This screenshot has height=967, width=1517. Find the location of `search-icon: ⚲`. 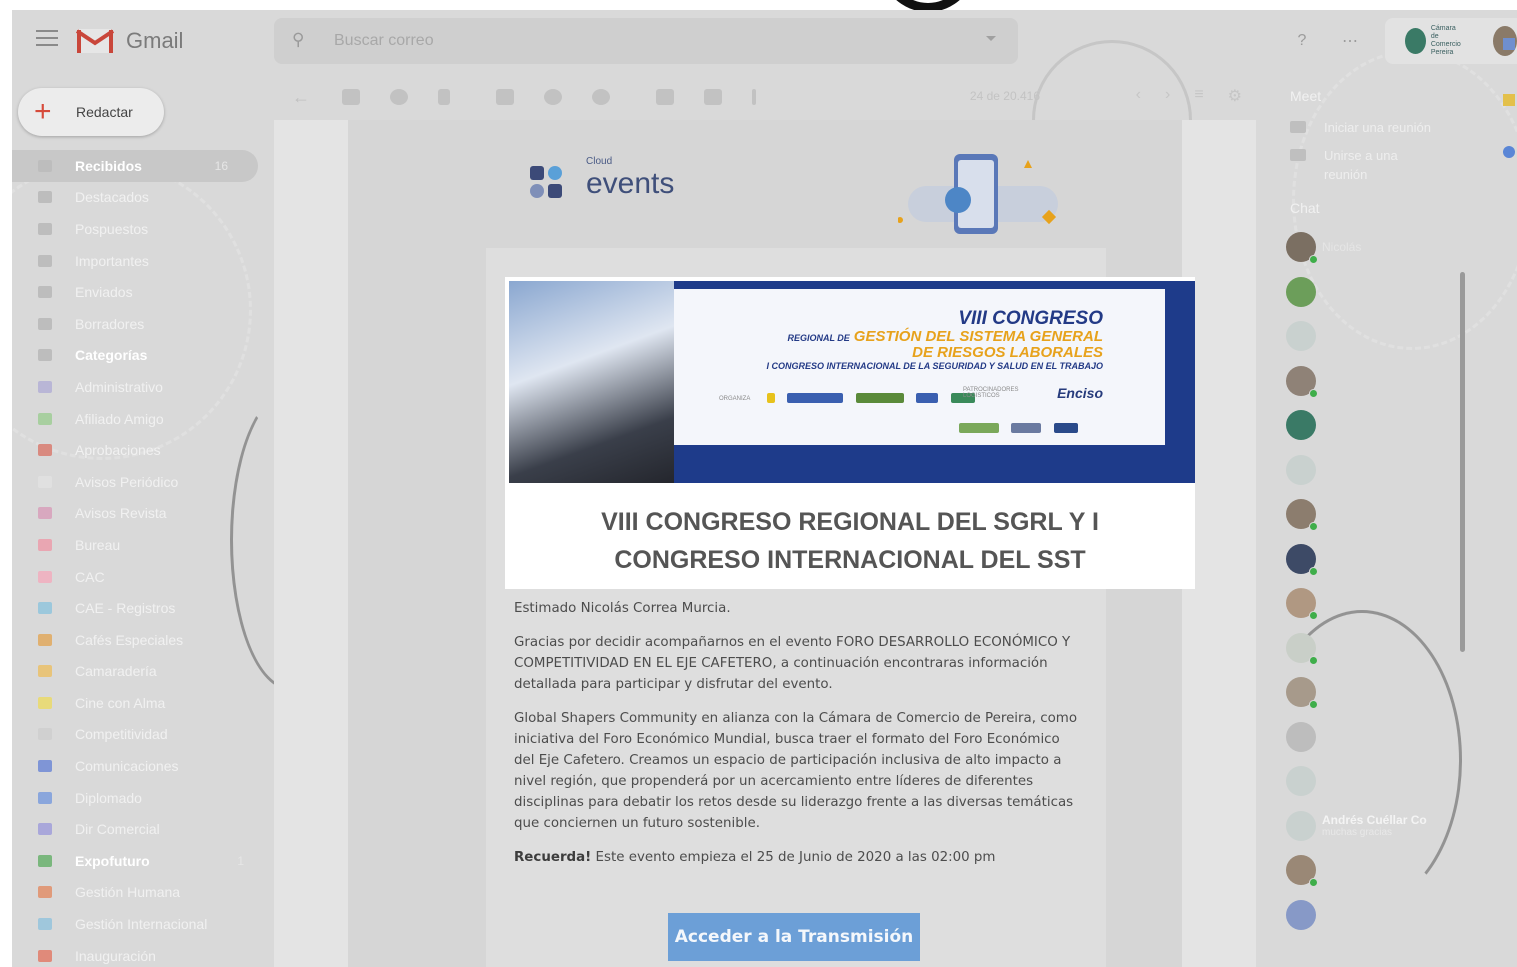

search-icon: ⚲ is located at coordinates (303, 41).